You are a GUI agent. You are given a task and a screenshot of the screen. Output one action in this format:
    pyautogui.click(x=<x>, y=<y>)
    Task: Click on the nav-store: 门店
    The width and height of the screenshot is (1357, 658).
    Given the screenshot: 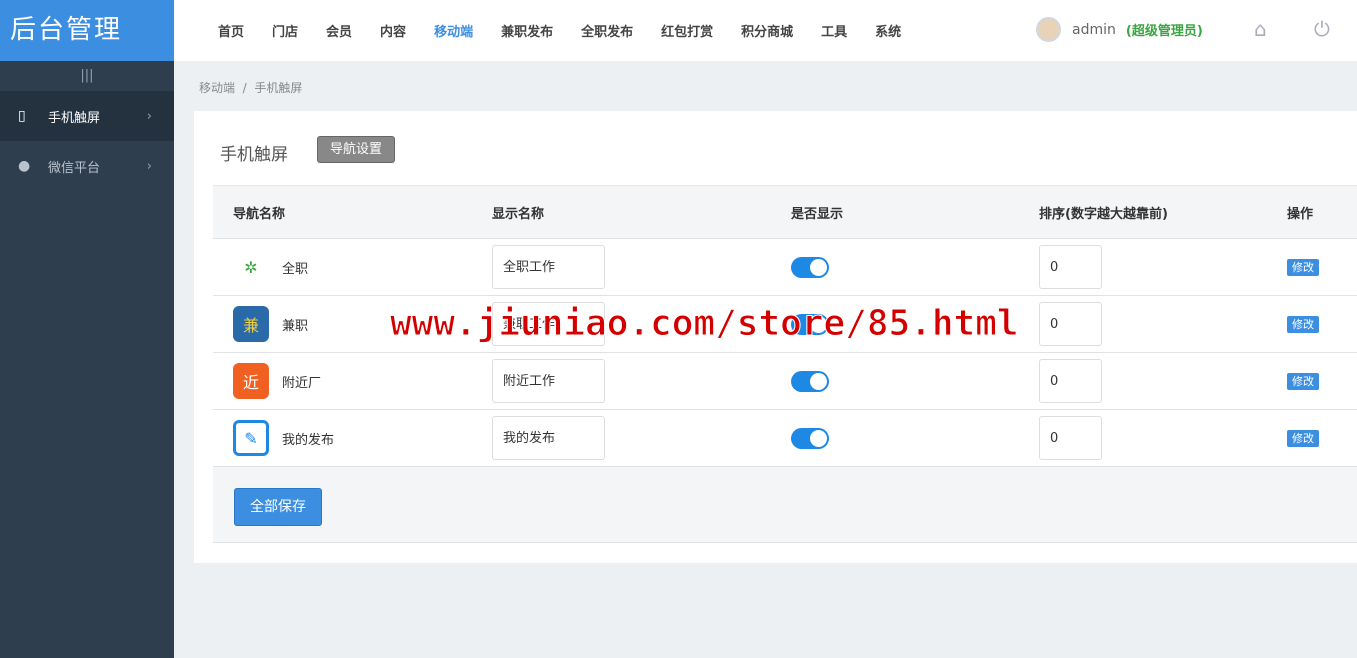 What is the action you would take?
    pyautogui.click(x=285, y=30)
    